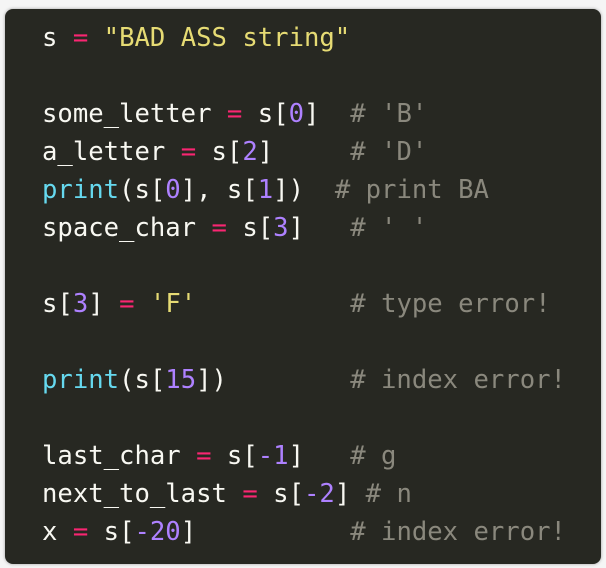  Describe the element at coordinates (227, 38) in the screenshot. I see `code-token-str: "BAD ASS string"` at that location.